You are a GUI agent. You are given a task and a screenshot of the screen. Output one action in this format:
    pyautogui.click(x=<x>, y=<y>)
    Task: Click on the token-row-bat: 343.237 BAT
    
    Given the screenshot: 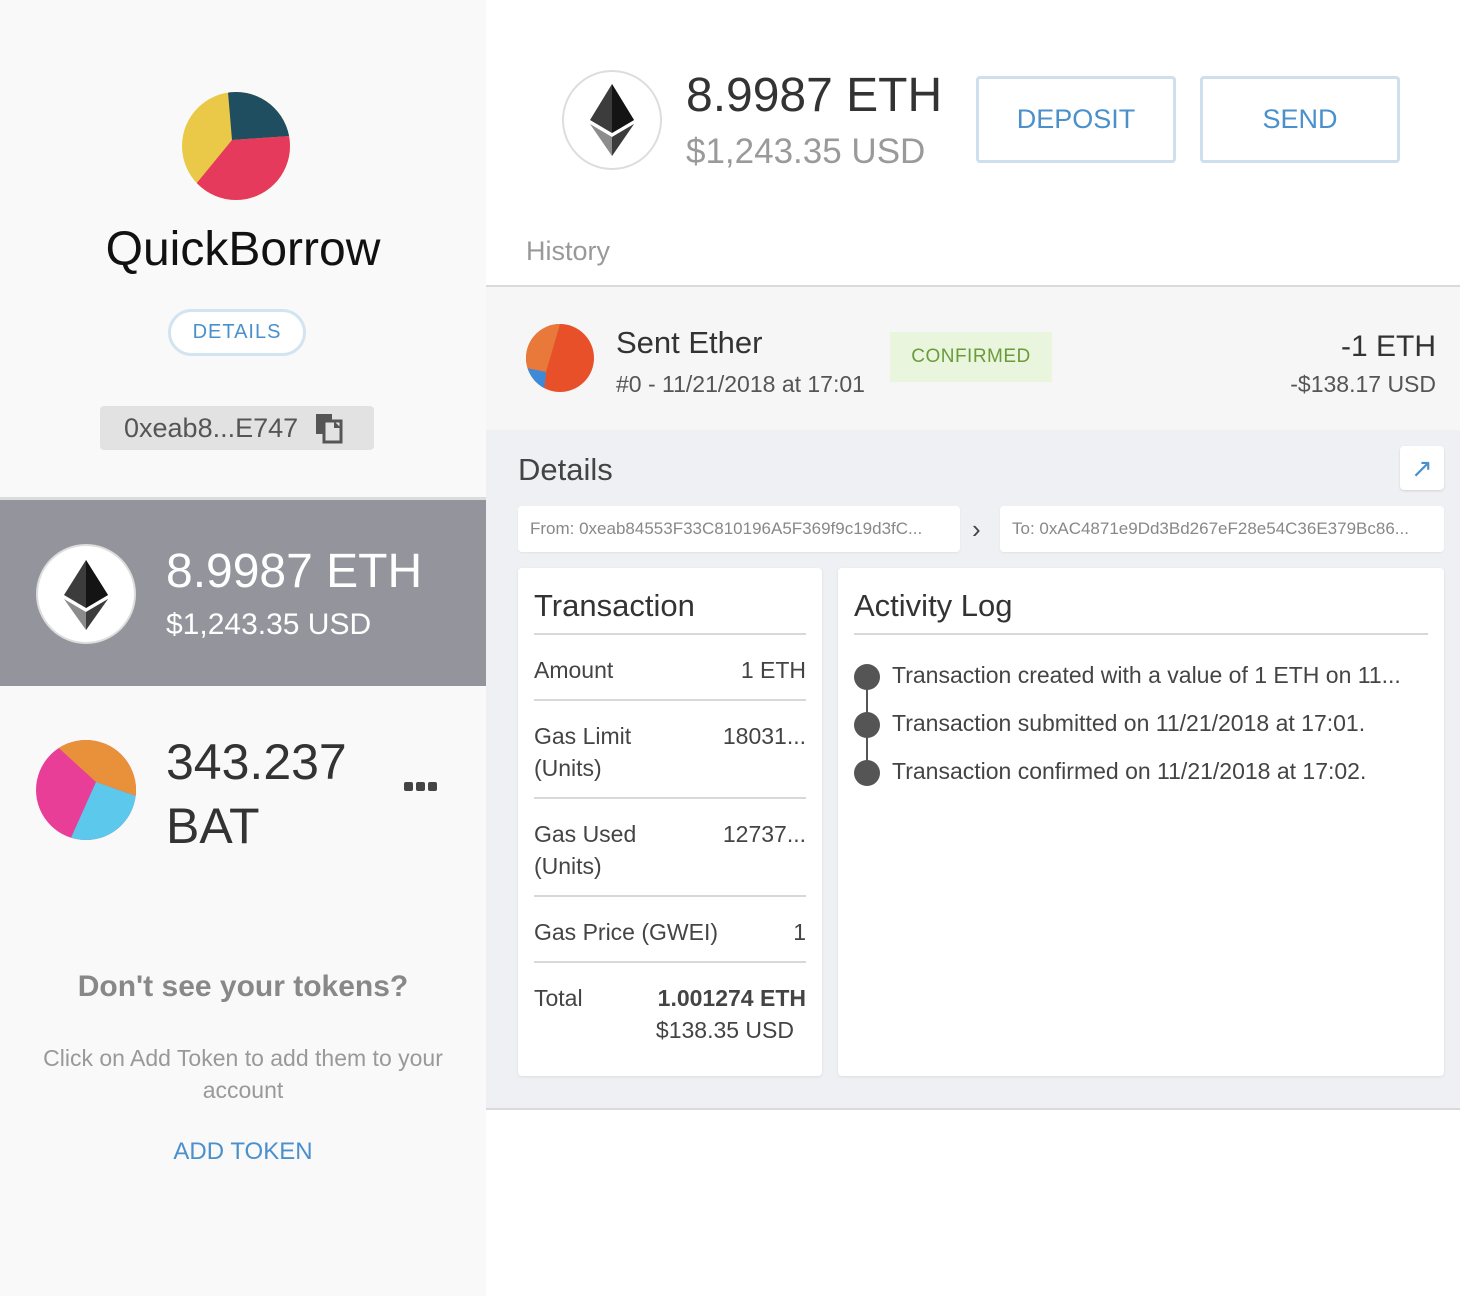 What is the action you would take?
    pyautogui.click(x=243, y=786)
    